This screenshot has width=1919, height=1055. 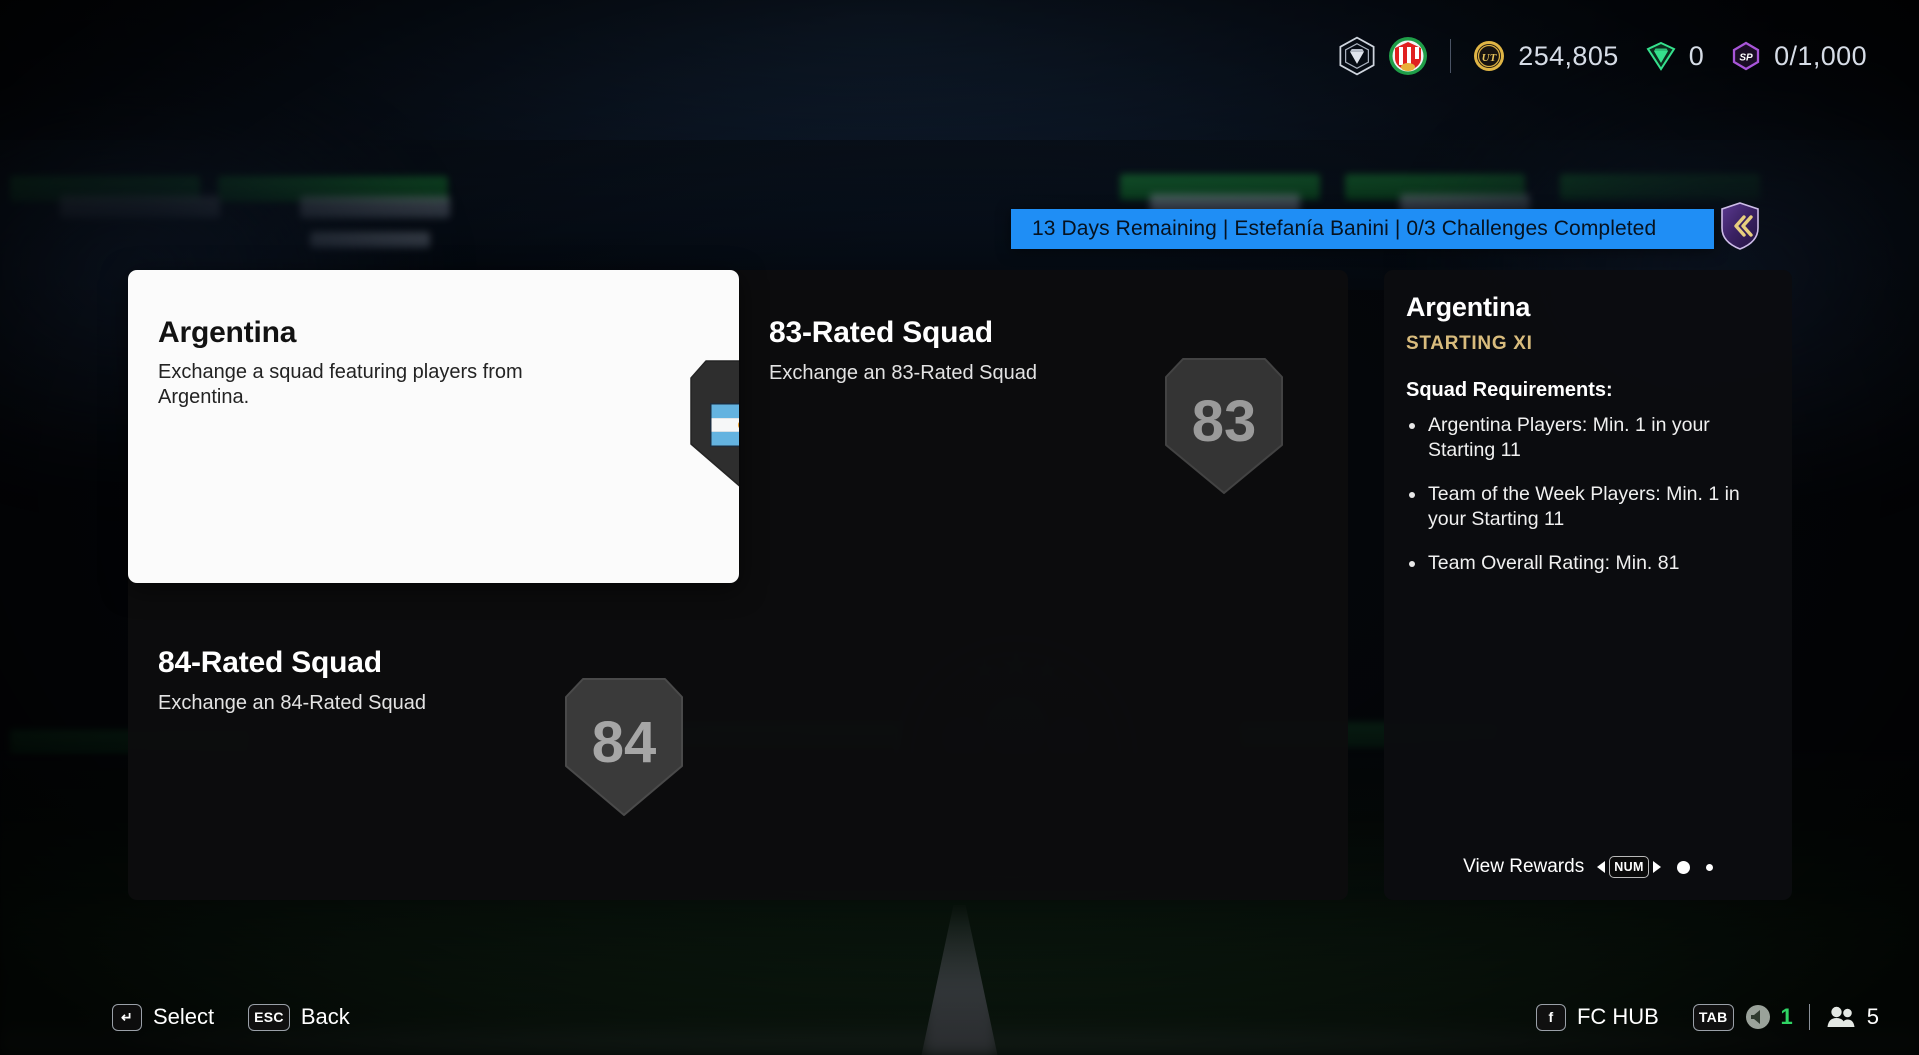 I want to click on fc-points-indicator: 0, so click(x=1675, y=56).